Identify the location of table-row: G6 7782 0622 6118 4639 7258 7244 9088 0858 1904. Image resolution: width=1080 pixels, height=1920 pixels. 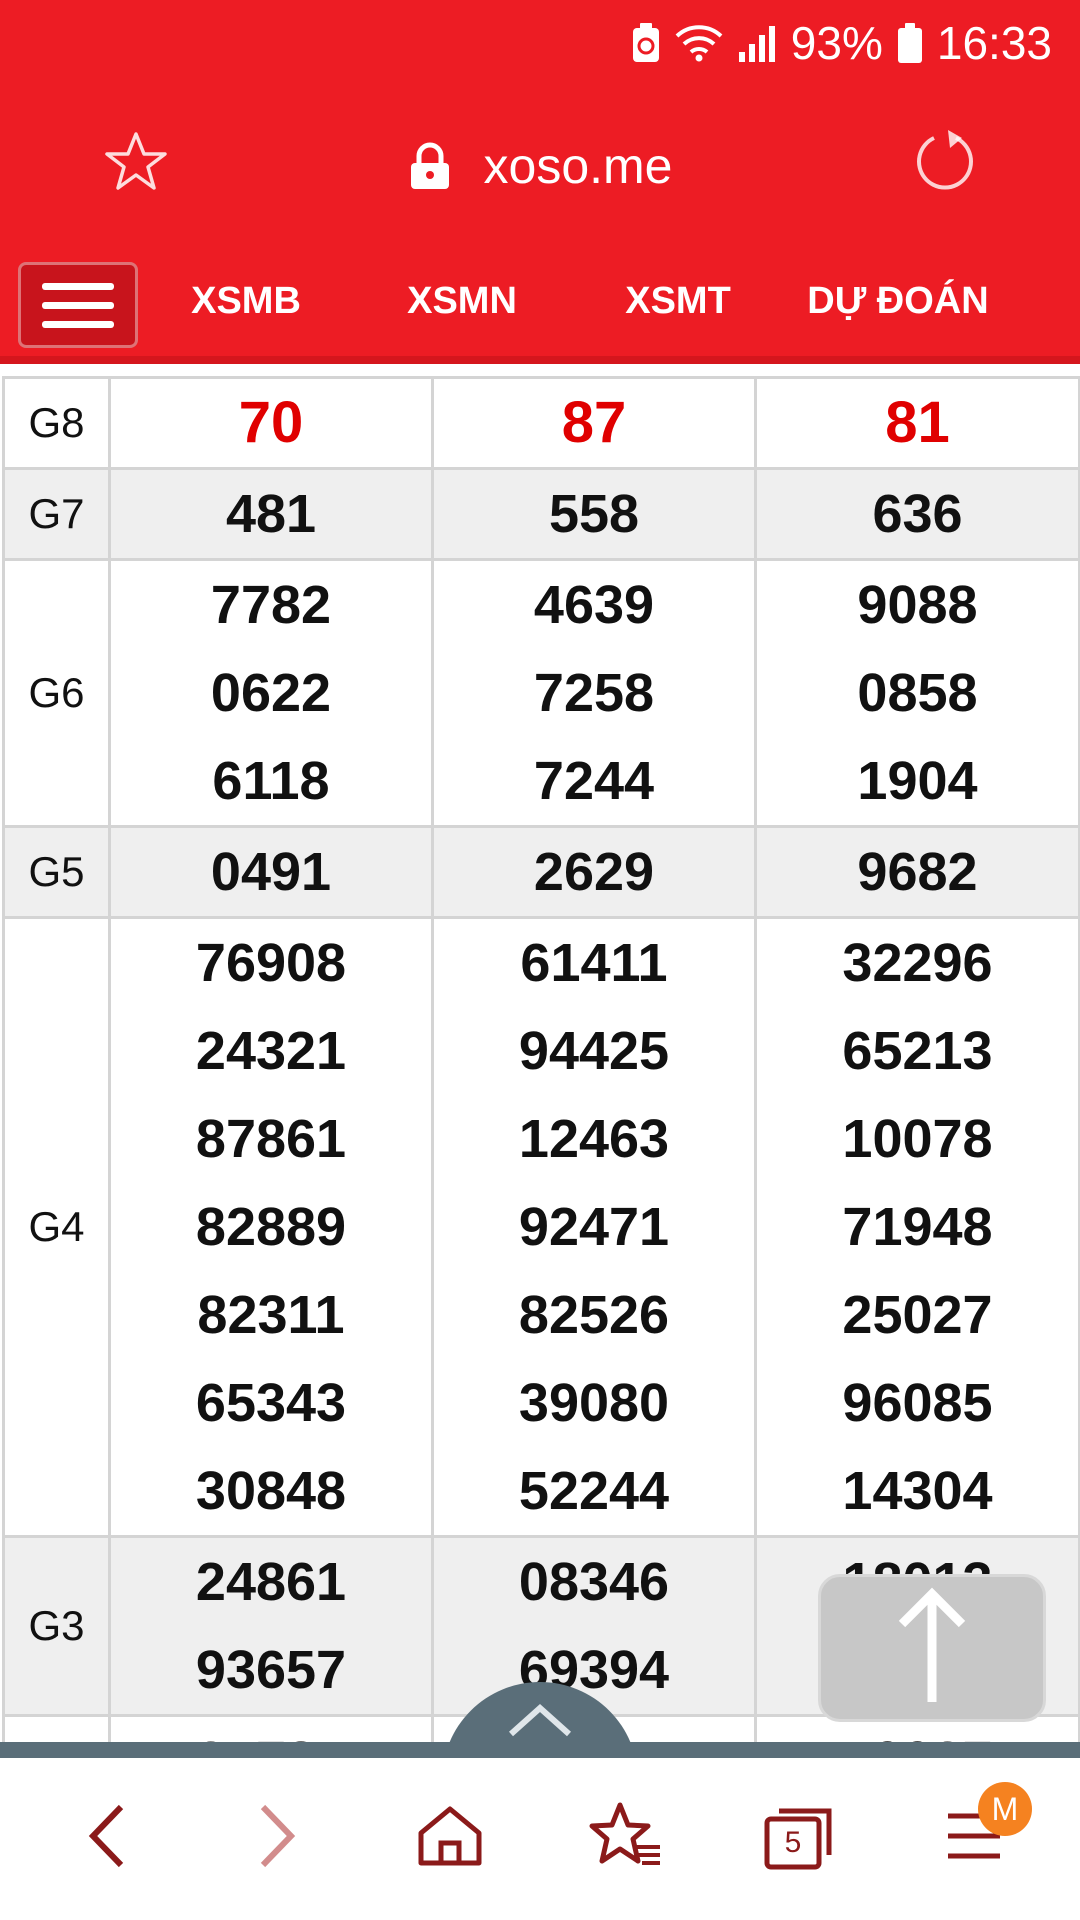
(541, 693).